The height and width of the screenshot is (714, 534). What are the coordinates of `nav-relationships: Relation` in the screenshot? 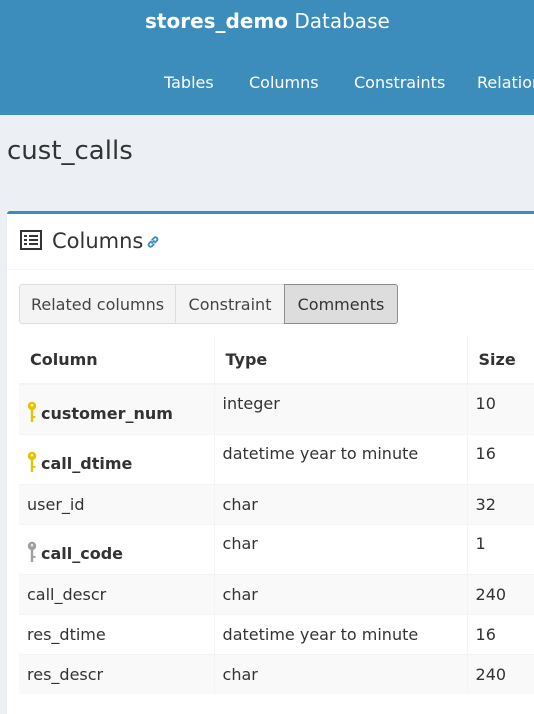 It's located at (505, 82).